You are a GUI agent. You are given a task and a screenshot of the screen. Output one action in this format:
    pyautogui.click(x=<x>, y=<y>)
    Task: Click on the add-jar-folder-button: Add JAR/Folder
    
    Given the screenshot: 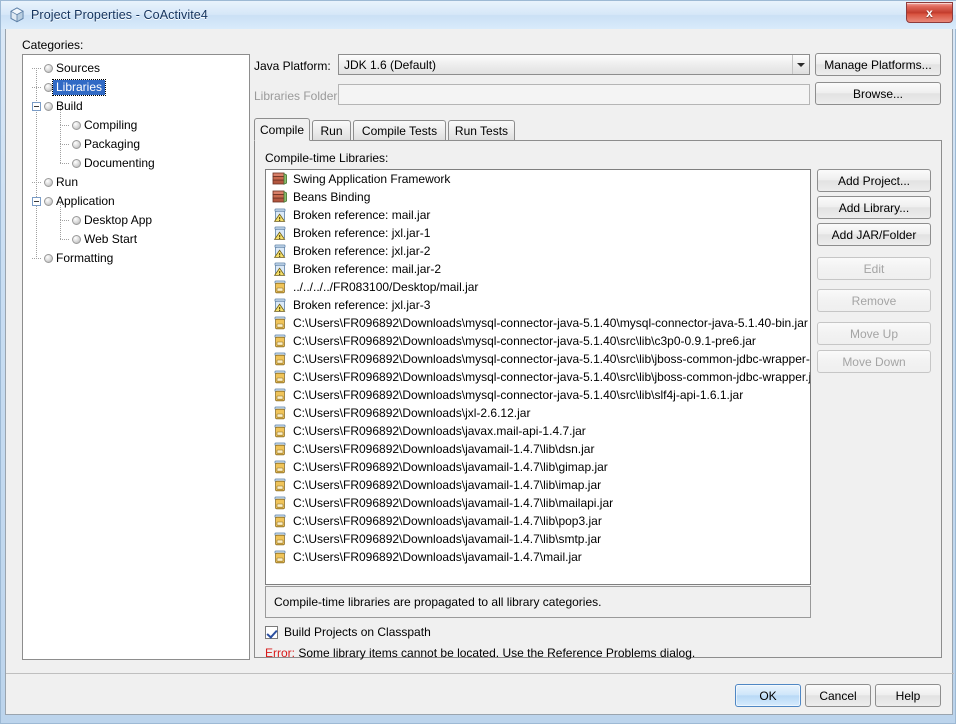 What is the action you would take?
    pyautogui.click(x=874, y=234)
    